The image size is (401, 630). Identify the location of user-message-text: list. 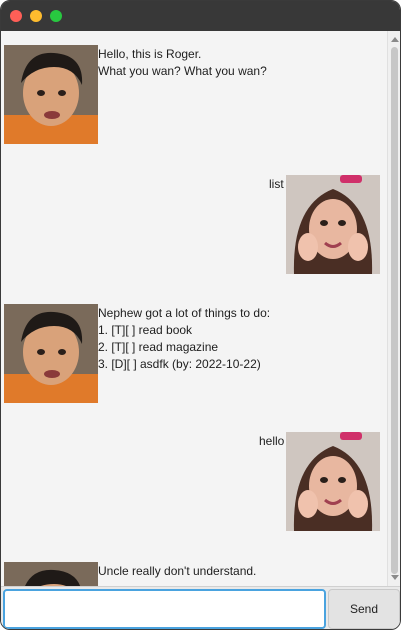
(276, 184).